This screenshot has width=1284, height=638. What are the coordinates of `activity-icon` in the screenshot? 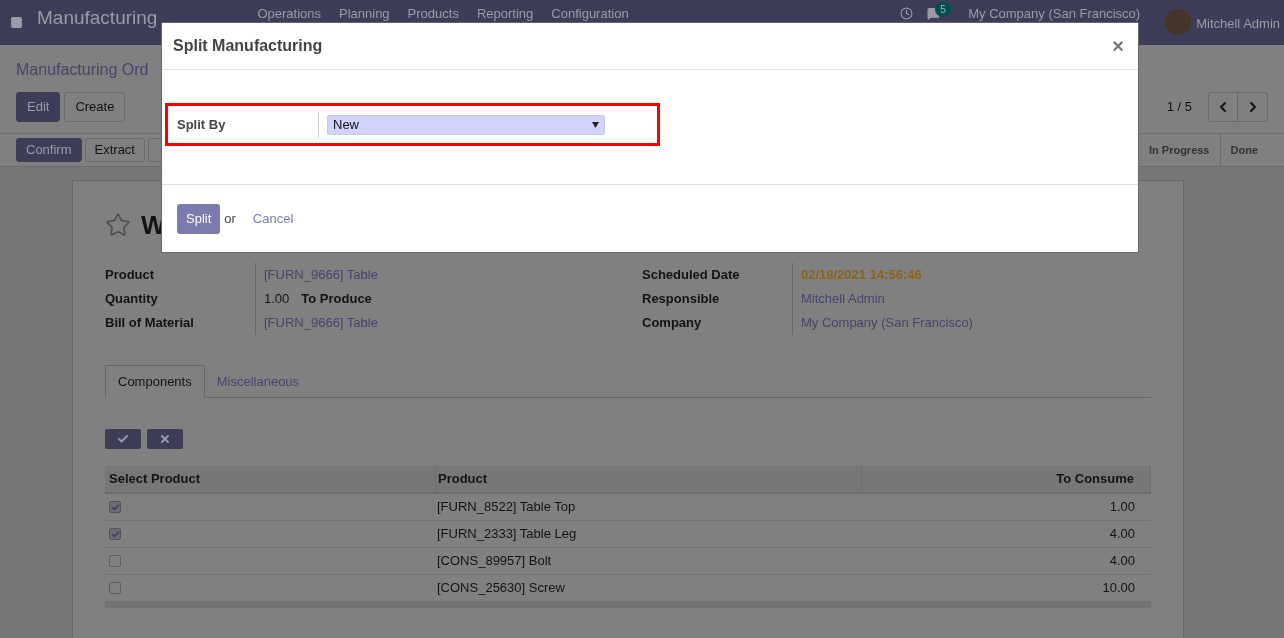 It's located at (907, 13).